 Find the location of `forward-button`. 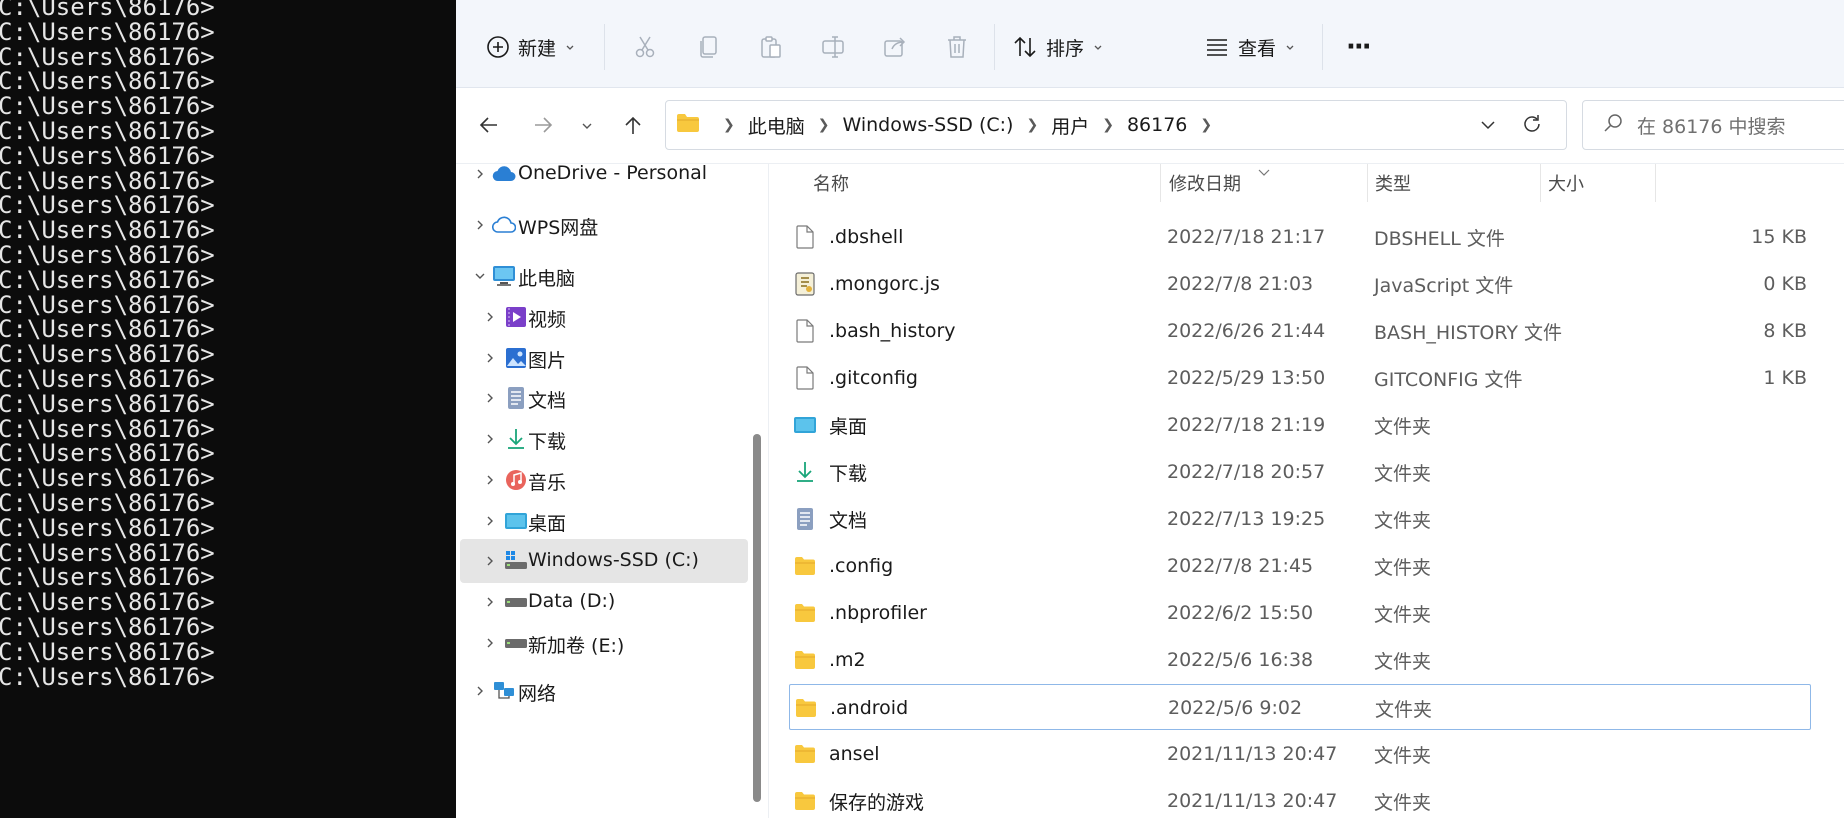

forward-button is located at coordinates (543, 127).